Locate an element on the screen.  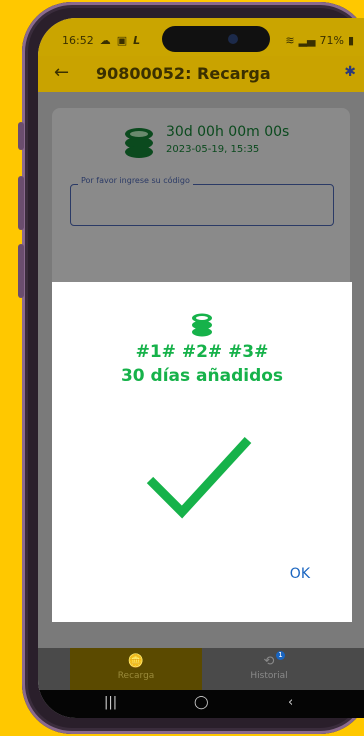
side-button-mute is located at coordinates (21, 136).